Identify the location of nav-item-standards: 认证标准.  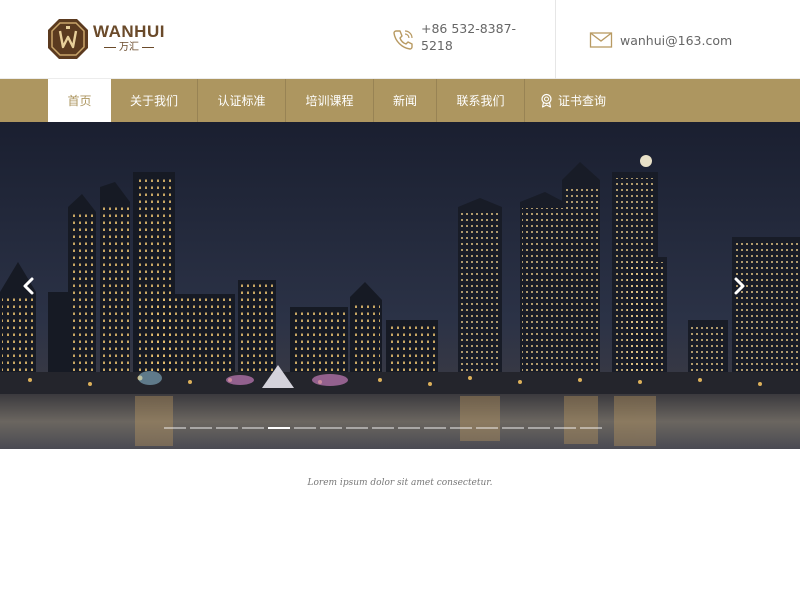
(242, 100).